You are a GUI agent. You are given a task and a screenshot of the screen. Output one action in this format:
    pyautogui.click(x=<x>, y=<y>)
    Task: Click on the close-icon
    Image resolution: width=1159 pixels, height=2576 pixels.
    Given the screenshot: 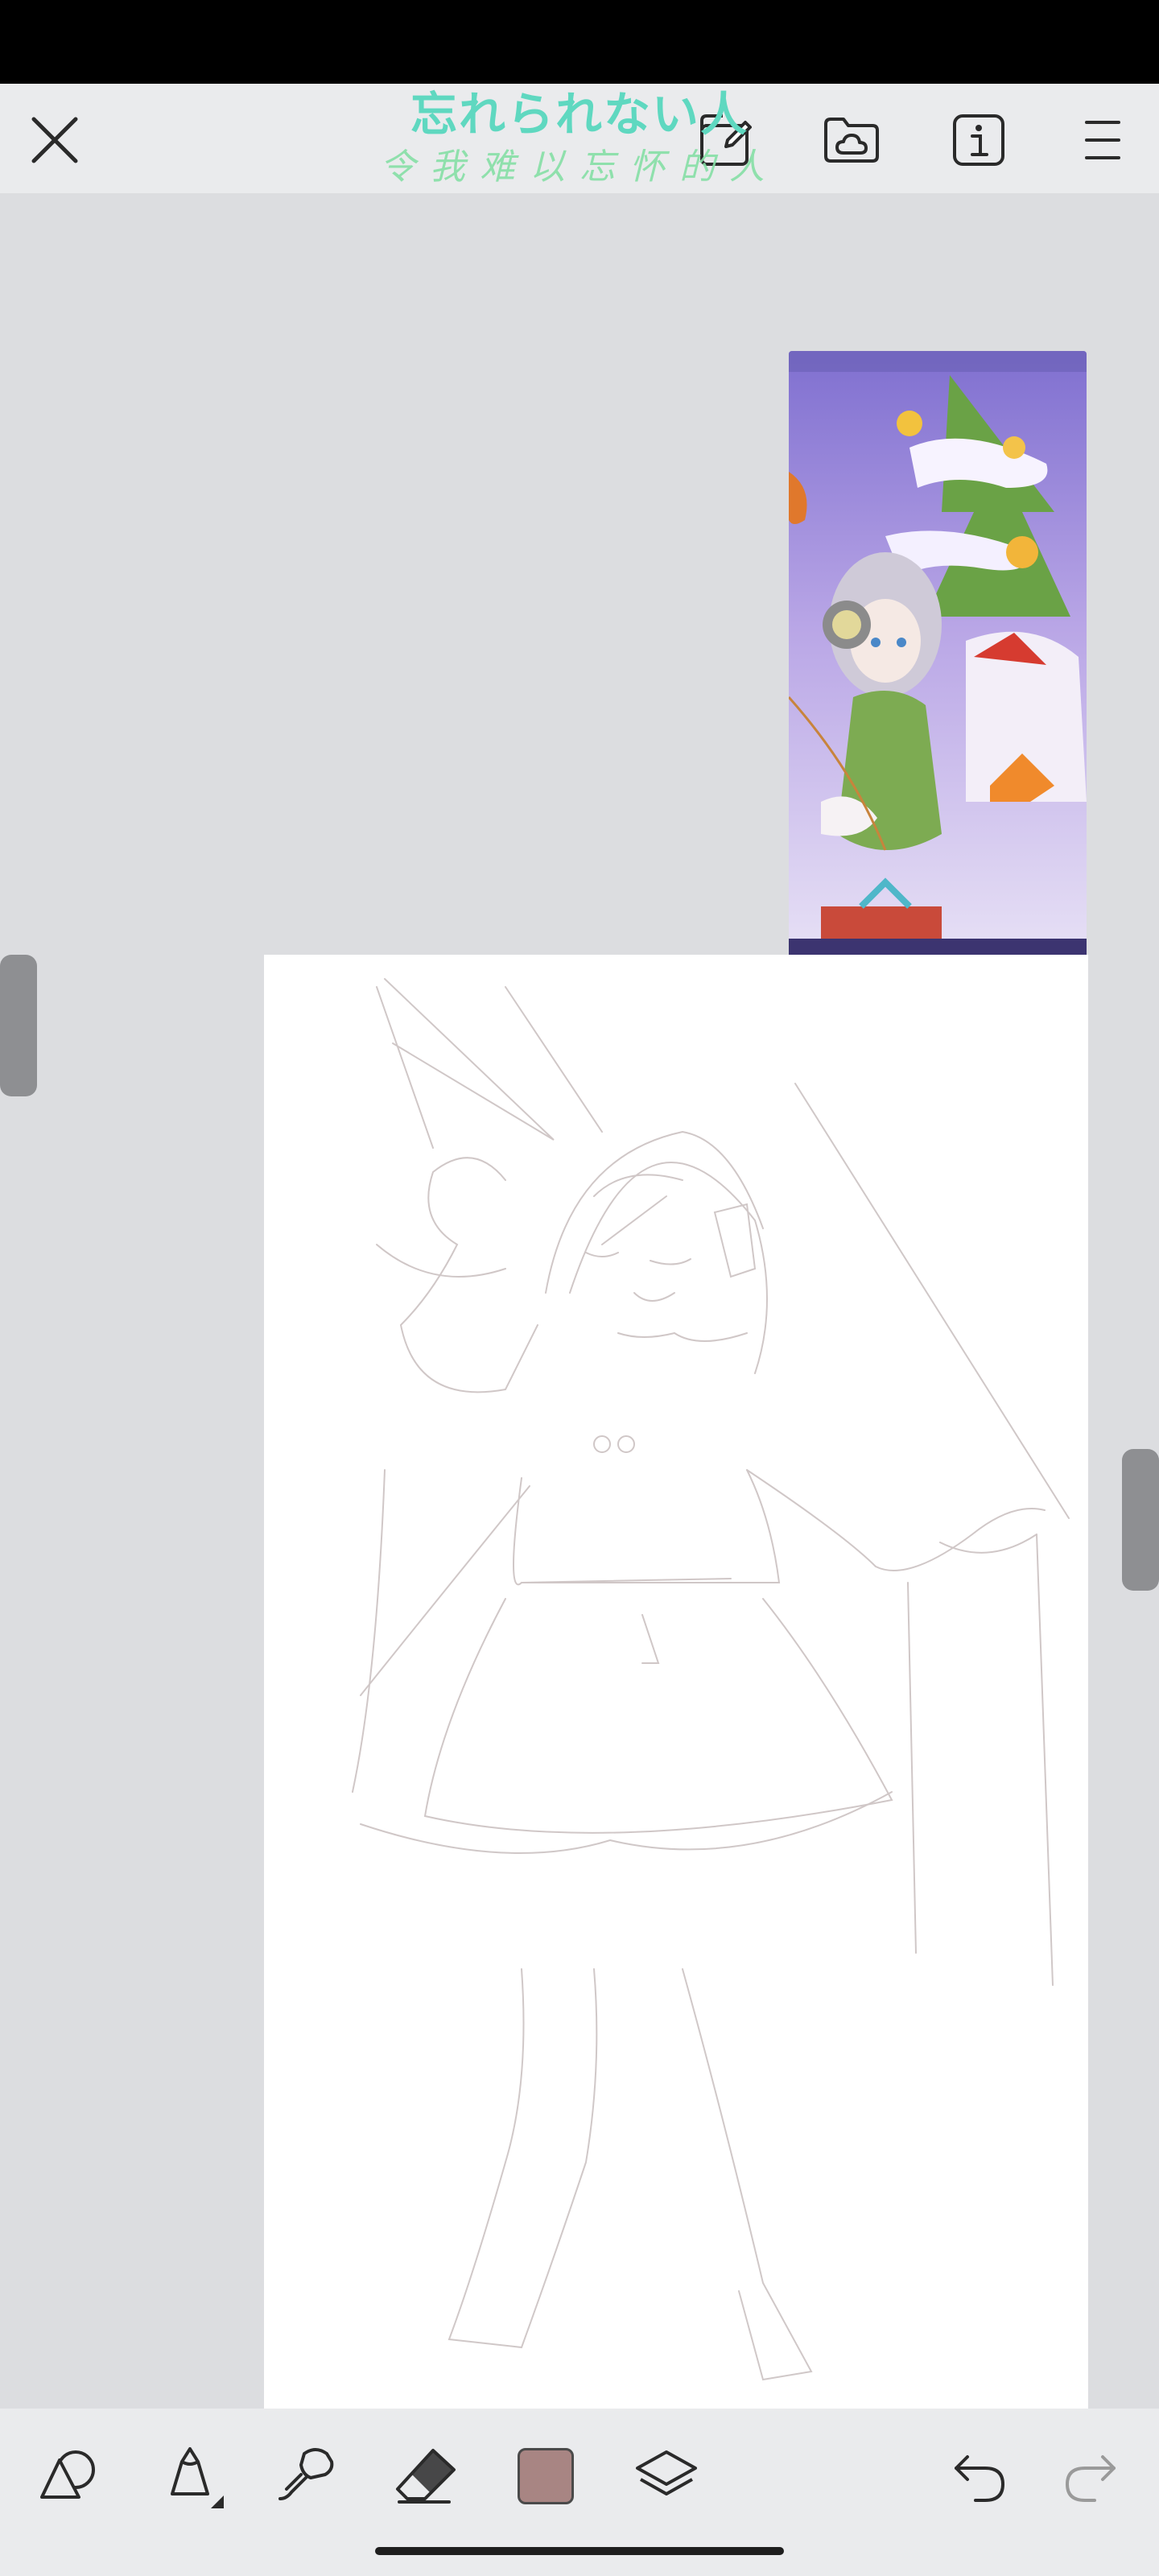 What is the action you would take?
    pyautogui.click(x=54, y=140)
    